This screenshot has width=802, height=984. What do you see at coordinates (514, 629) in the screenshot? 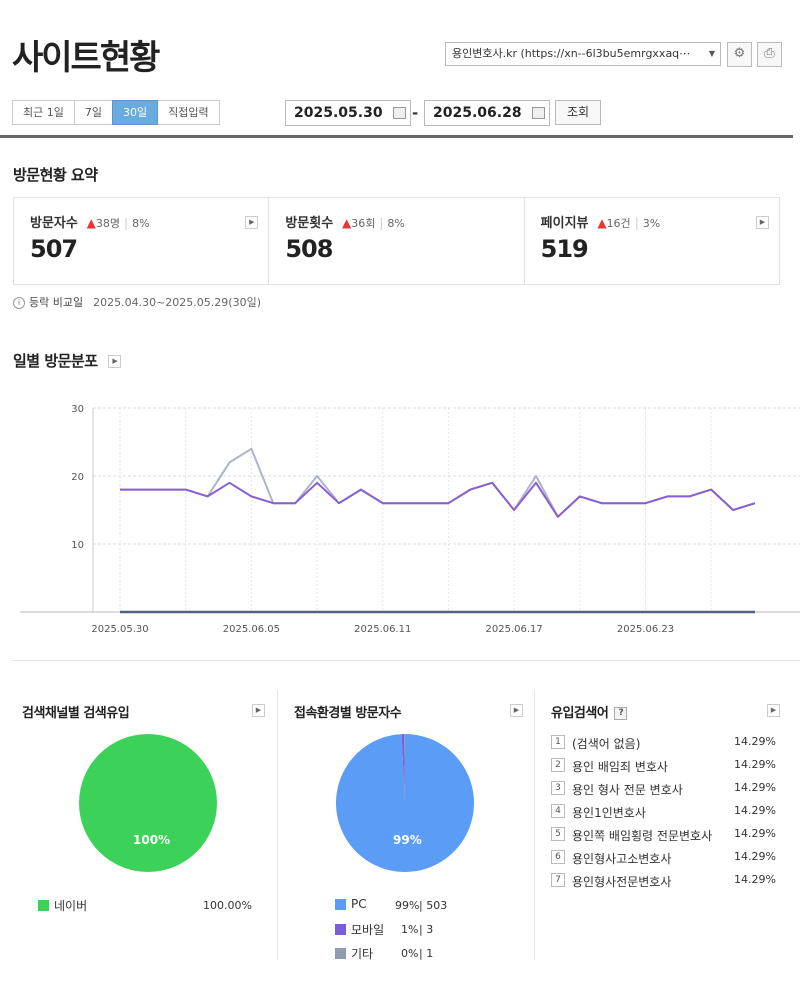
I see `x-tick-label: 2025.06.17` at bounding box center [514, 629].